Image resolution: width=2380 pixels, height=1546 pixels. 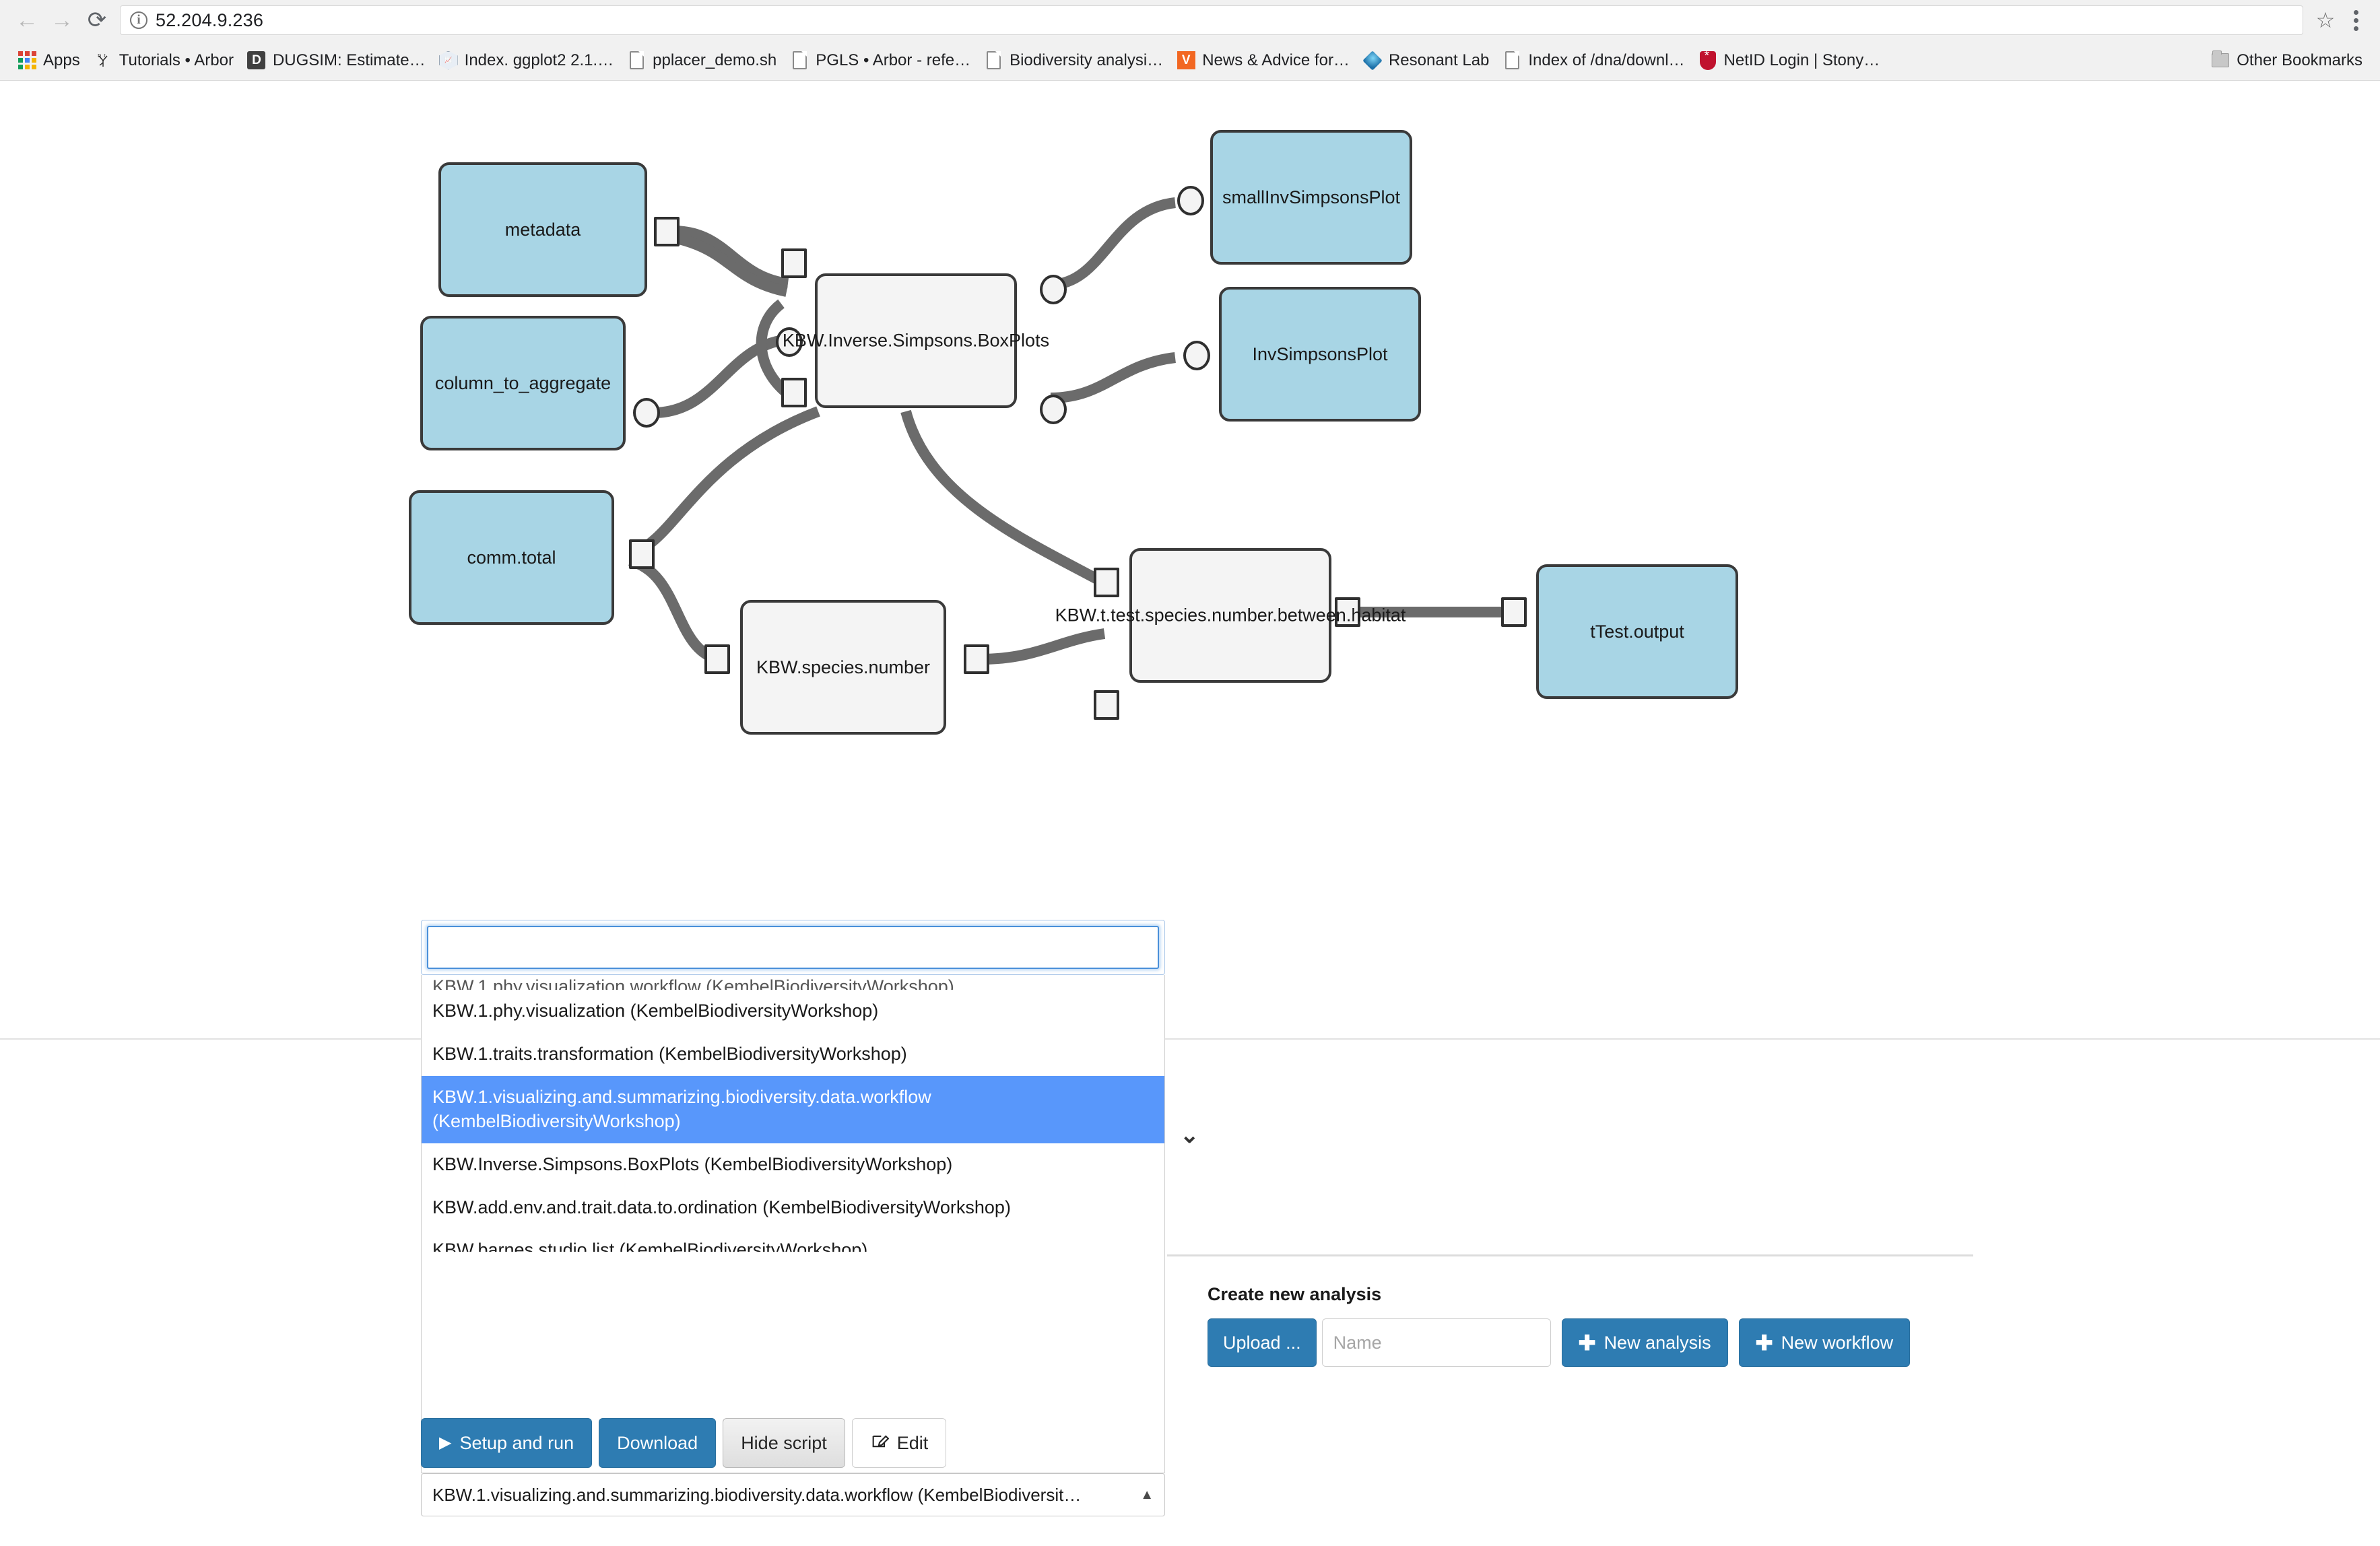 What do you see at coordinates (1295, 1294) in the screenshot?
I see `create-new-analysis-title: Create new analysis` at bounding box center [1295, 1294].